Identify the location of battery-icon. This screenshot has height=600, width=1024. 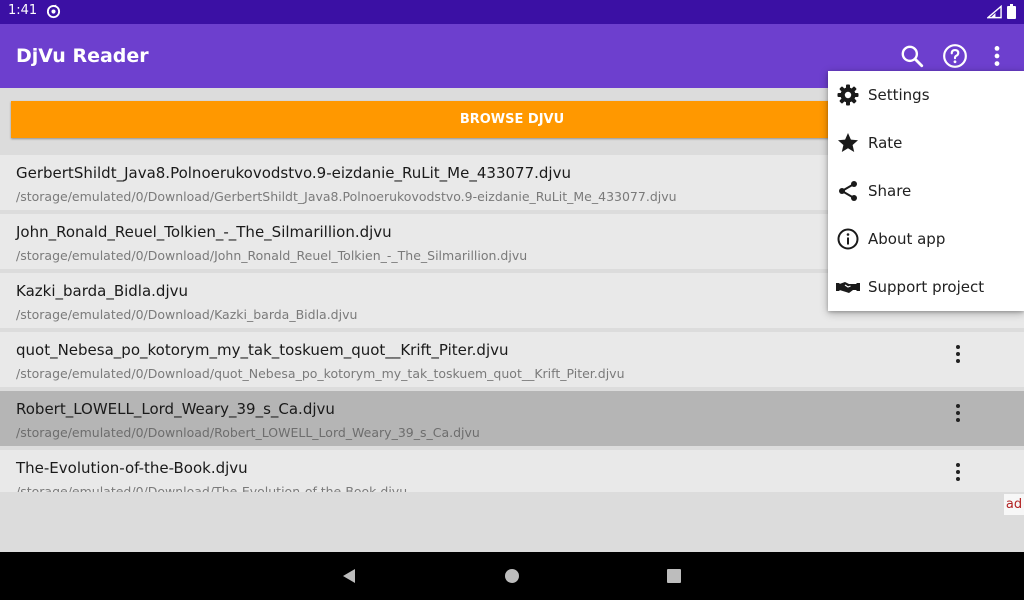
(1011, 11).